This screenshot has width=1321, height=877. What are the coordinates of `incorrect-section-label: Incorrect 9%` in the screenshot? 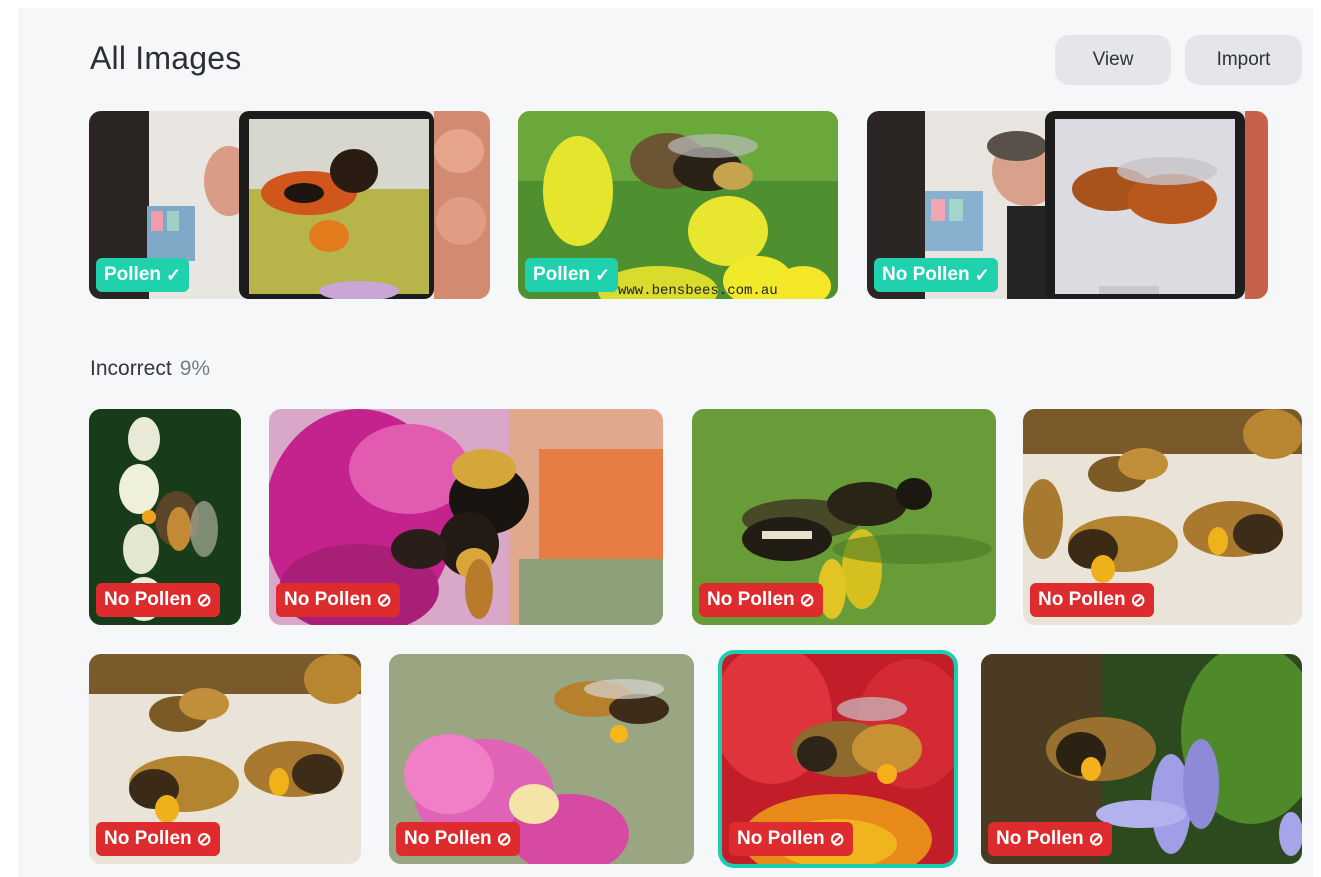 It's located at (150, 369).